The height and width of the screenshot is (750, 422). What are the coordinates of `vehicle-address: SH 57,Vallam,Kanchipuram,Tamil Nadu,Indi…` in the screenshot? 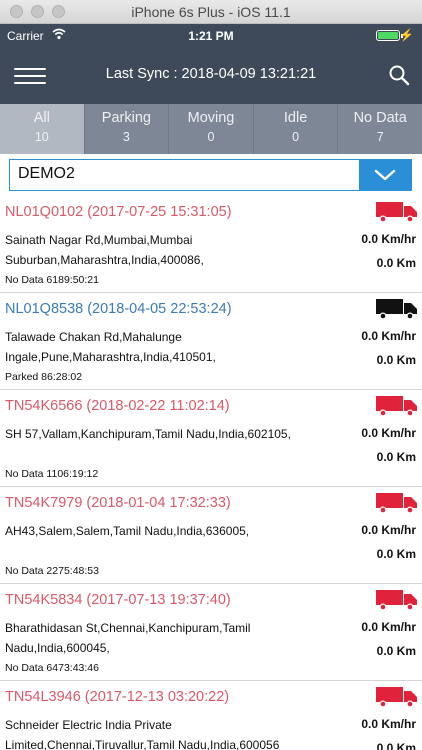 It's located at (148, 434).